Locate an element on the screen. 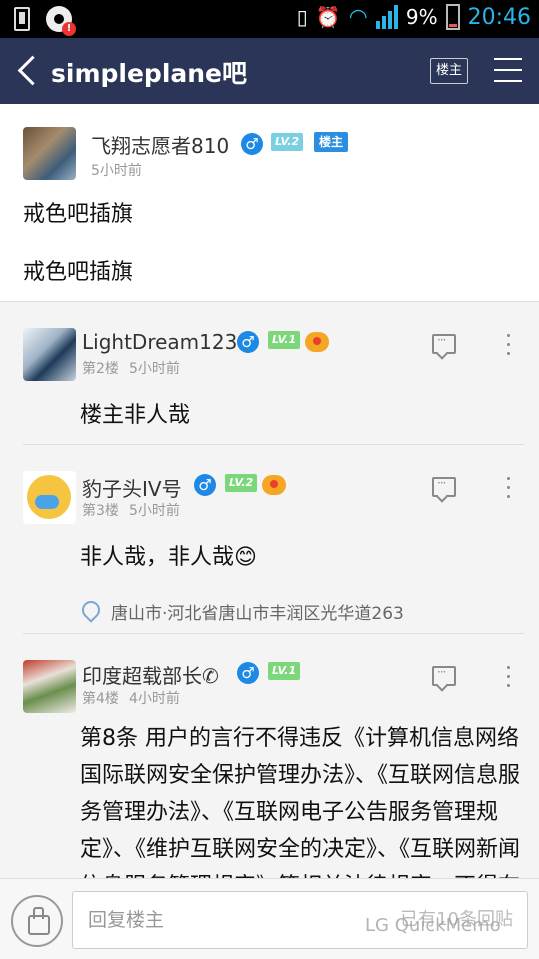 The width and height of the screenshot is (539, 959). location-pin-icon is located at coordinates (91, 610).